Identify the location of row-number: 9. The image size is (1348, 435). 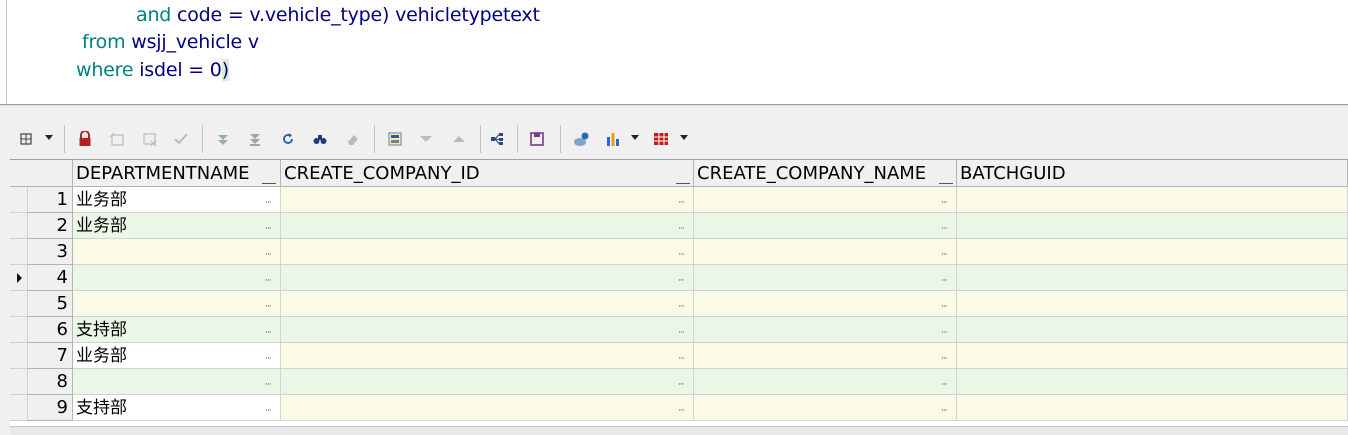
(50, 408).